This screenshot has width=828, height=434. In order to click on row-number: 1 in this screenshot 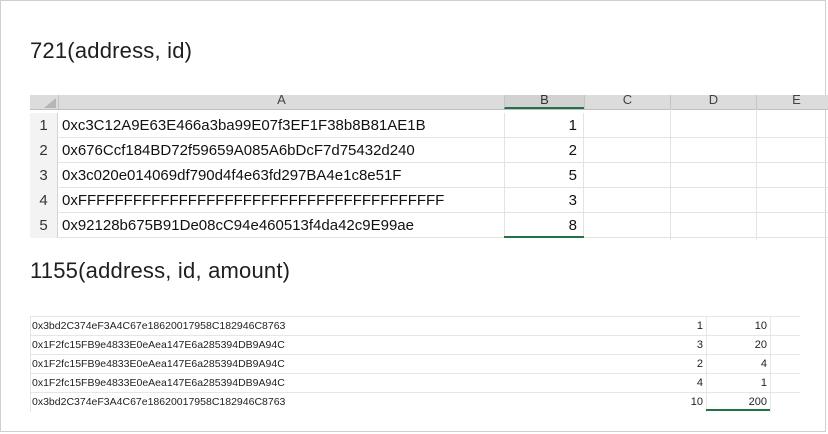, I will do `click(44, 125)`.